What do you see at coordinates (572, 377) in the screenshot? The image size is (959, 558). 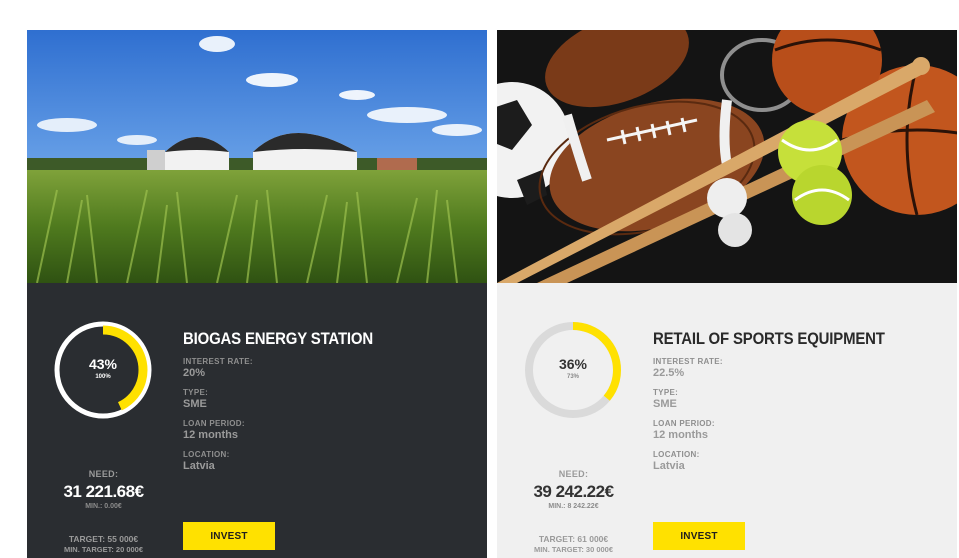 I see `progress-secondary-percent: 73%` at bounding box center [572, 377].